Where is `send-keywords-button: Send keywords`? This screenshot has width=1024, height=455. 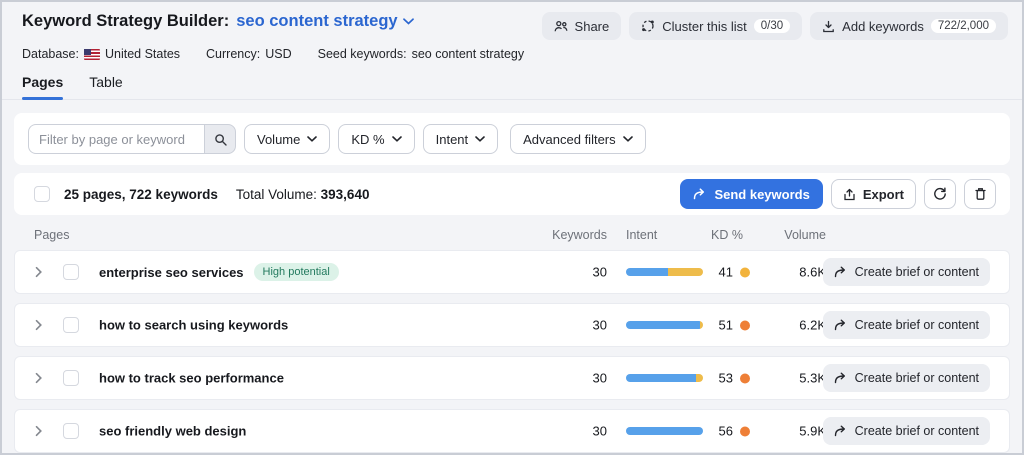 send-keywords-button: Send keywords is located at coordinates (751, 194).